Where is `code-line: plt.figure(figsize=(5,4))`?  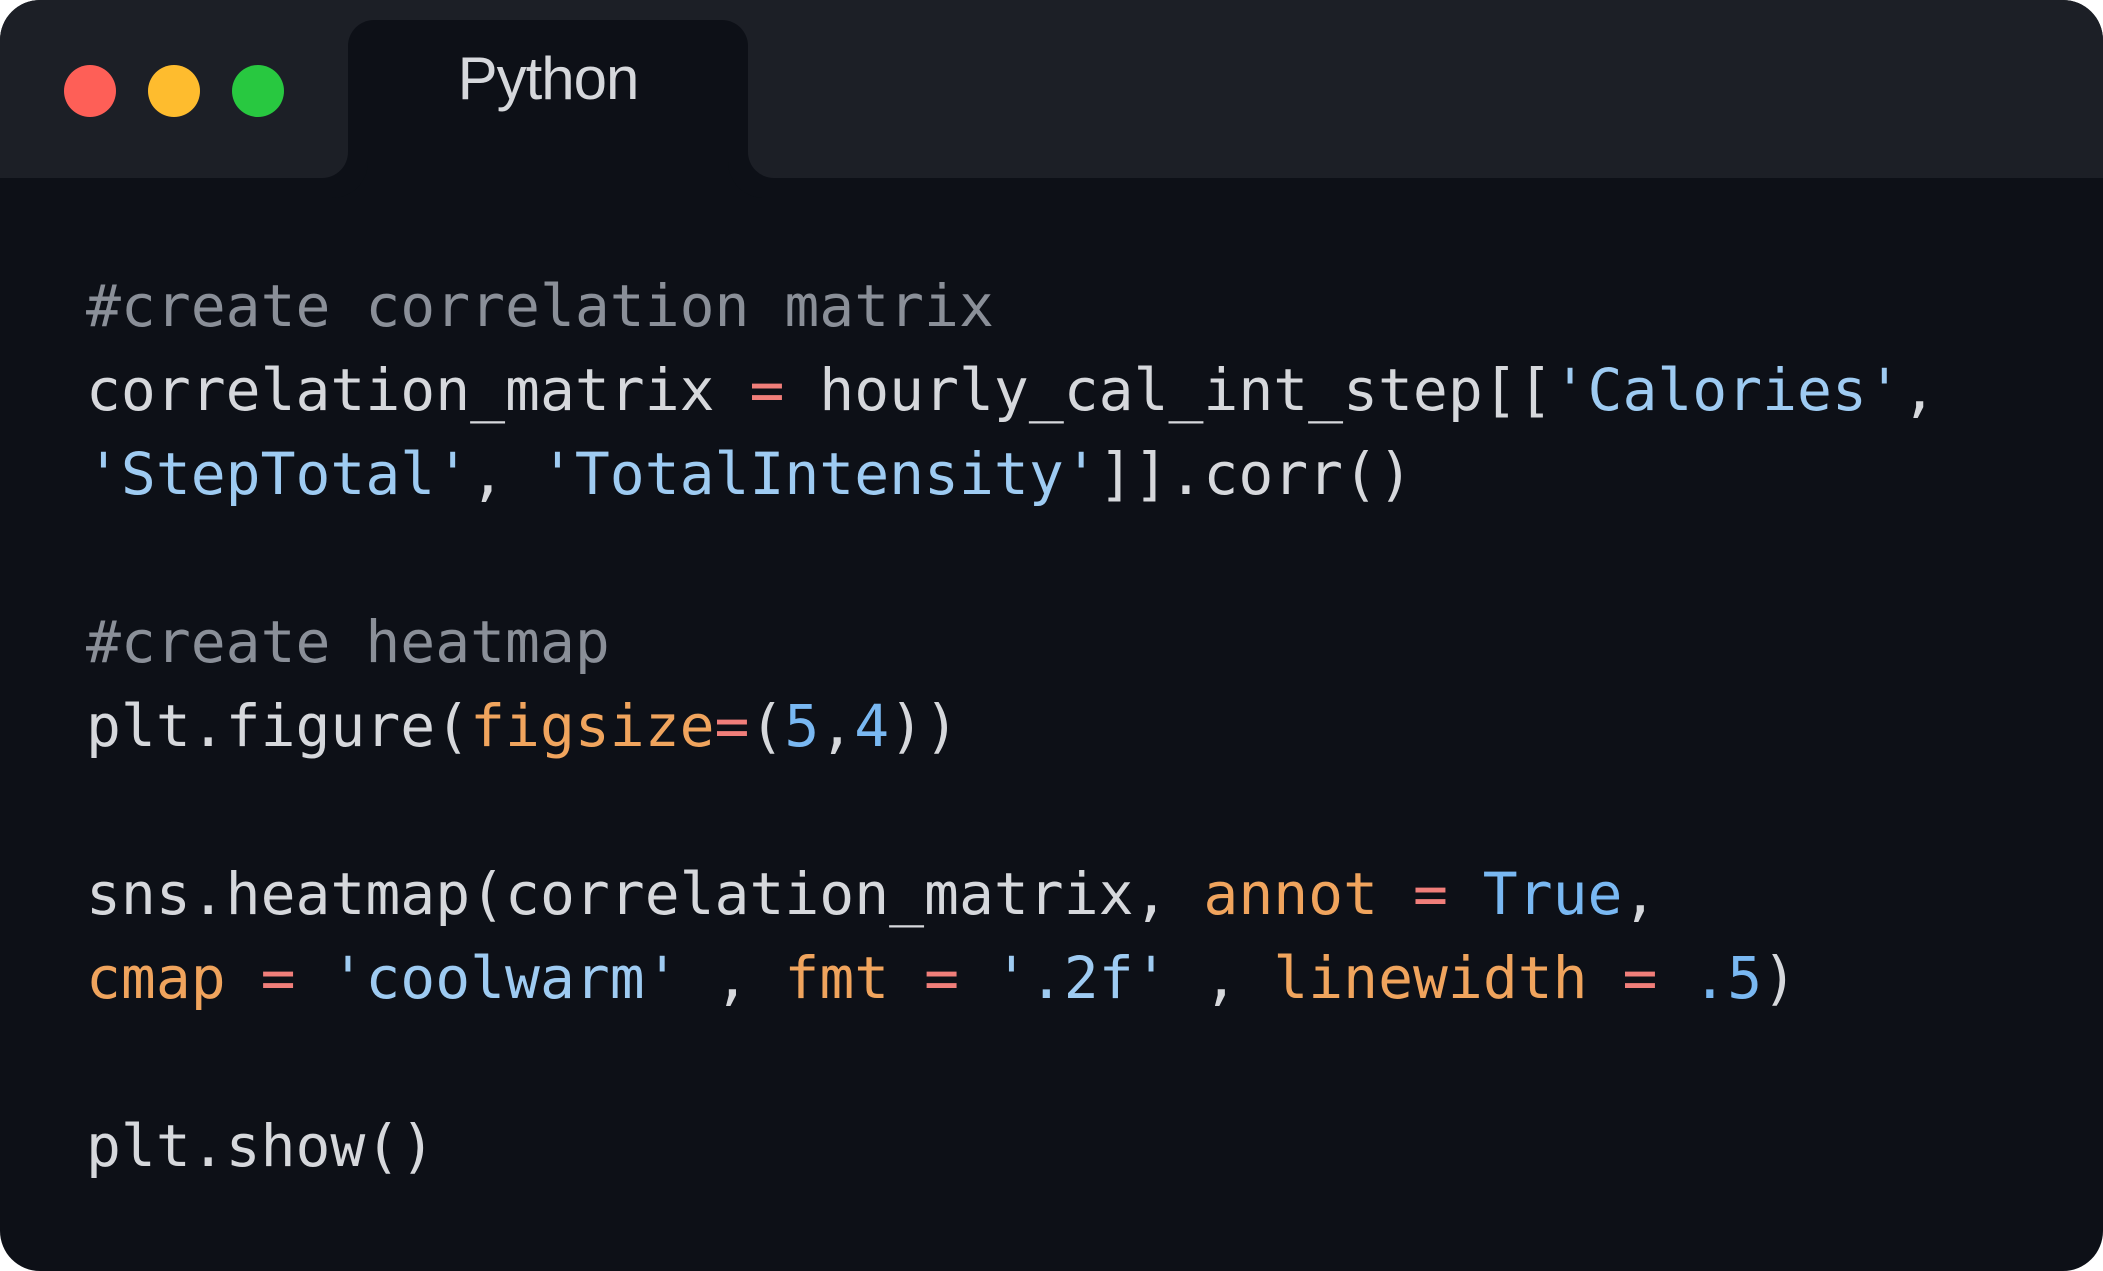
code-line: plt.figure(figsize=(5,4)) is located at coordinates (1011, 726).